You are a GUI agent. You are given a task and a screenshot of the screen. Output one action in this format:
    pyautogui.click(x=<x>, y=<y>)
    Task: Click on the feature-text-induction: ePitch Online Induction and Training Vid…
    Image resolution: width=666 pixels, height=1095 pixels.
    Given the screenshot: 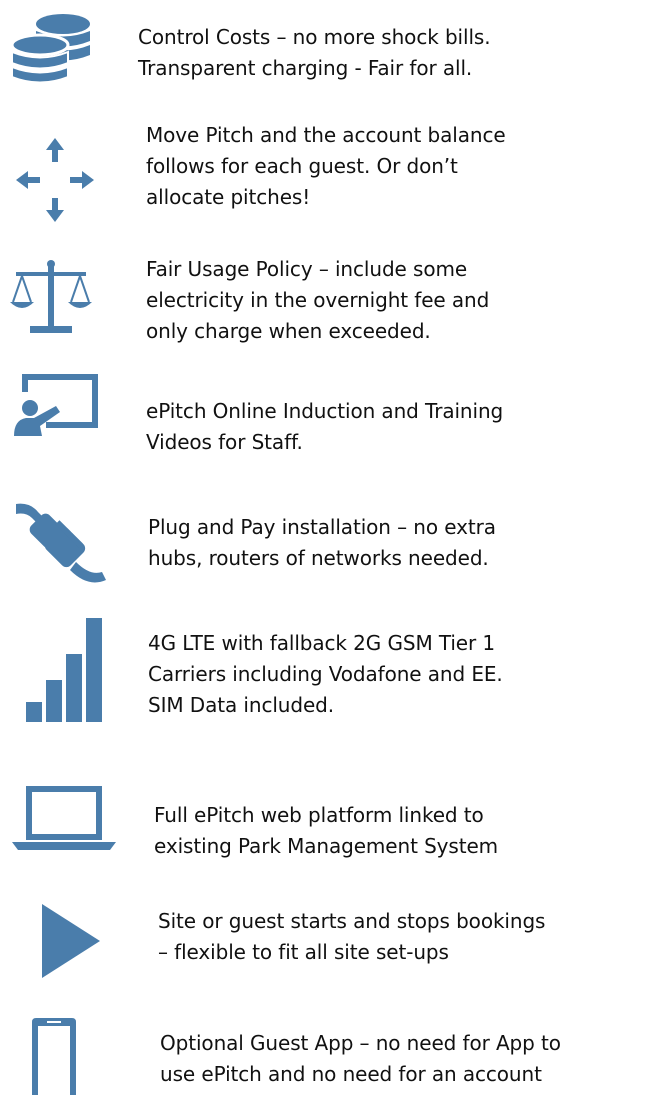 What is the action you would take?
    pyautogui.click(x=324, y=427)
    